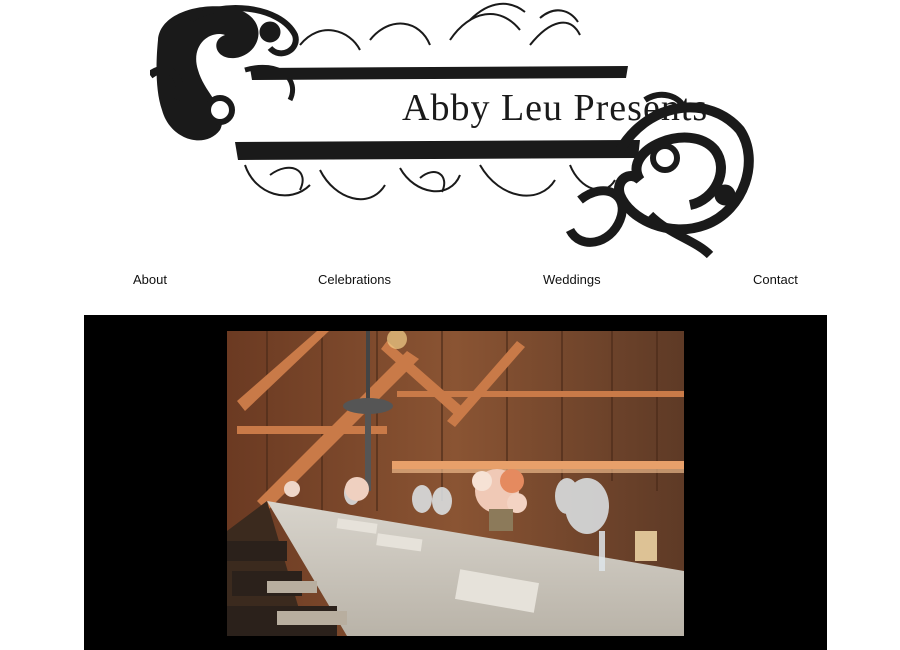  I want to click on nav-item-about: About, so click(150, 279).